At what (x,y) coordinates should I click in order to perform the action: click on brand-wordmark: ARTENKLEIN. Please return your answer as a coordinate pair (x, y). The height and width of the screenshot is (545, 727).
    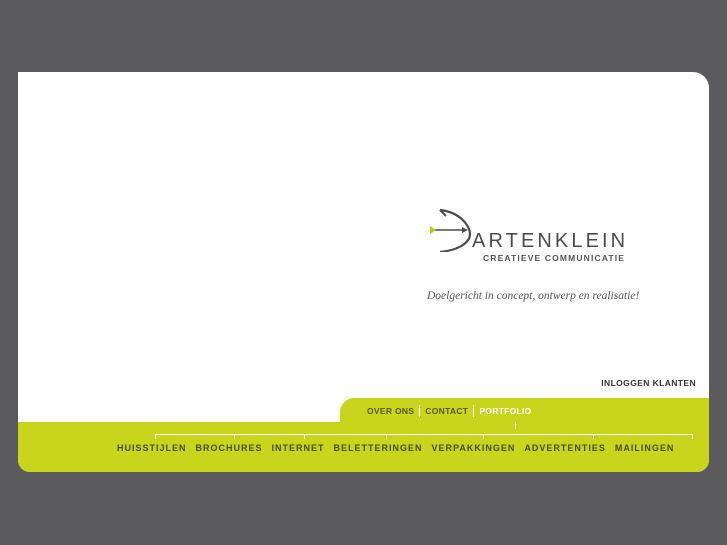
    Looking at the image, I should click on (550, 241).